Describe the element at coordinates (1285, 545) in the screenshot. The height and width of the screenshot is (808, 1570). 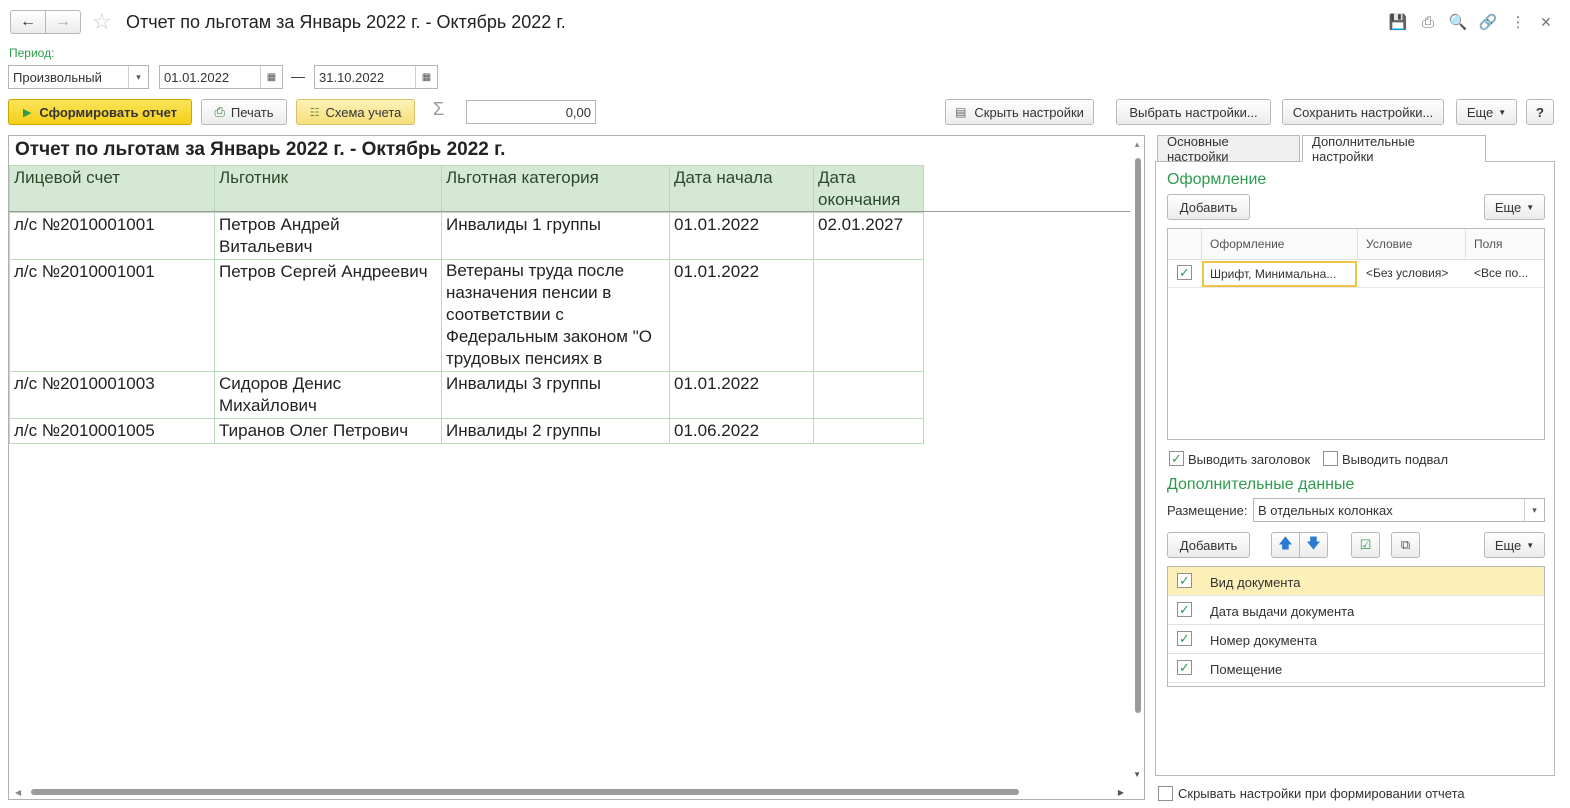
I see `move-up-button: 🡅` at that location.